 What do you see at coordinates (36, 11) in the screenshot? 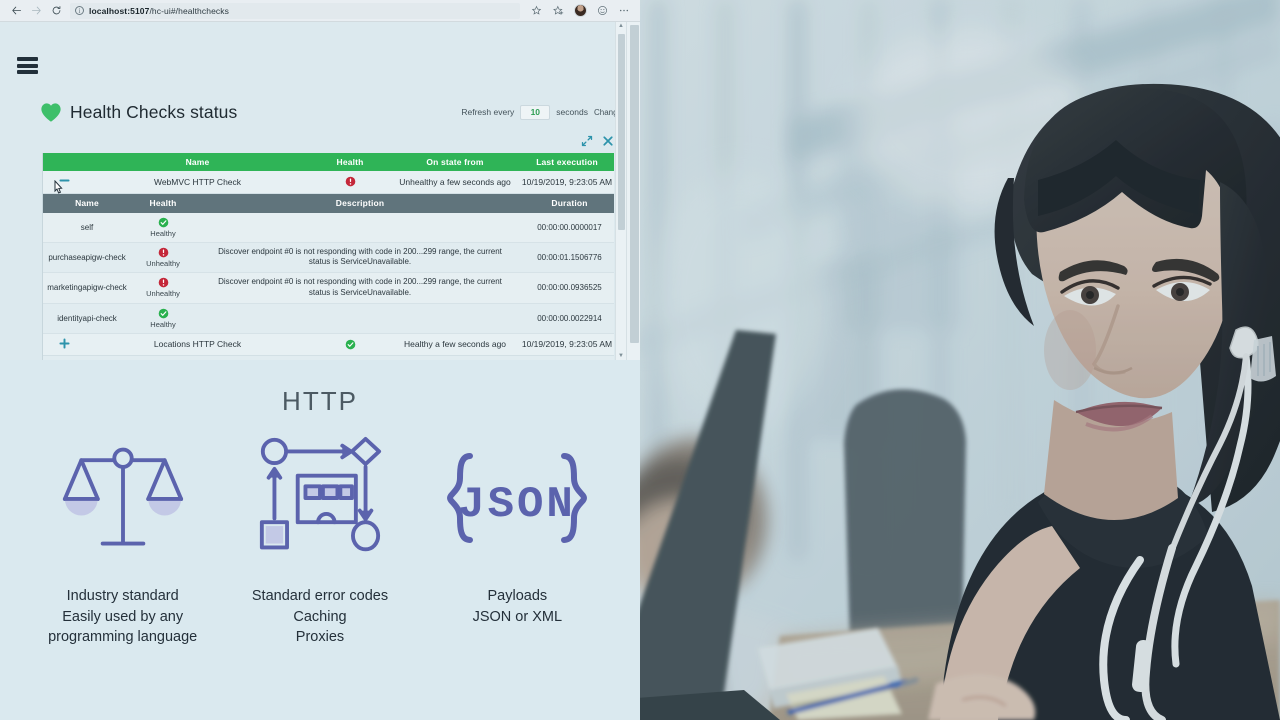
I see `forward-arrow-icon` at bounding box center [36, 11].